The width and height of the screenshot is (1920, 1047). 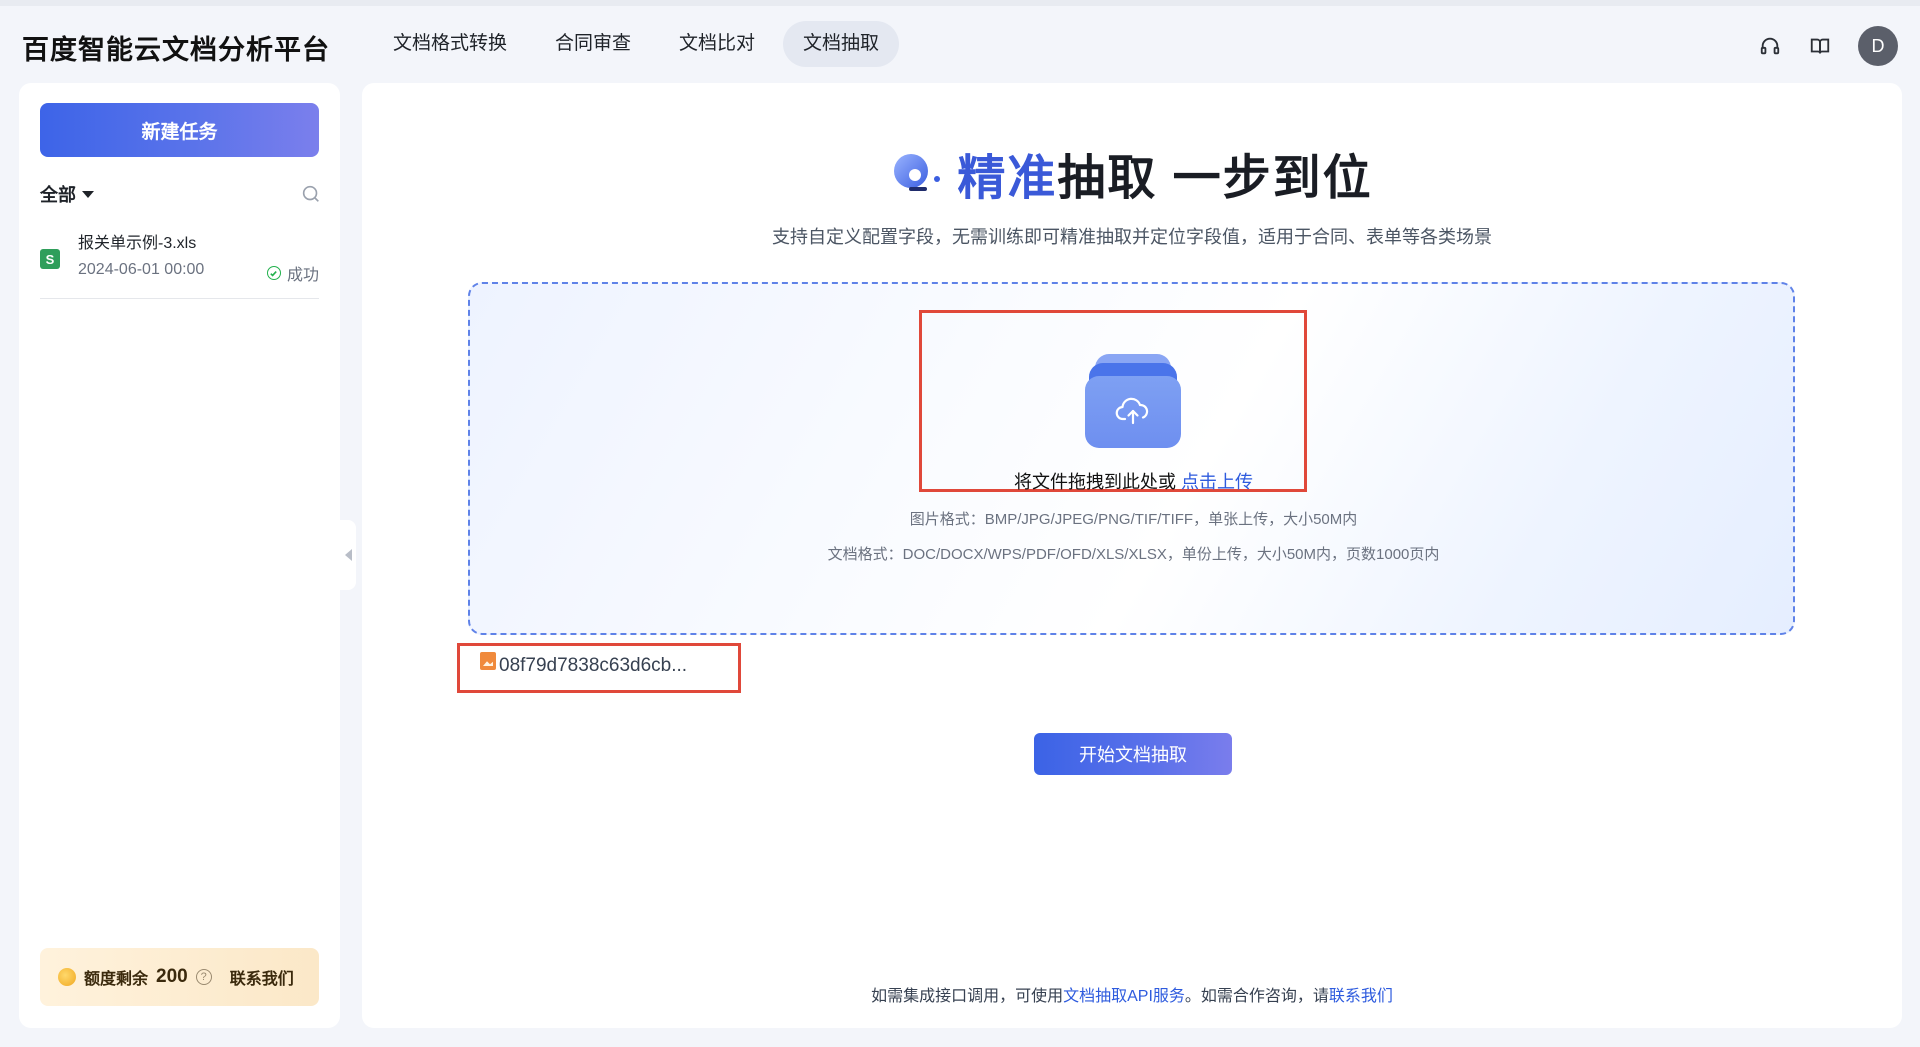 What do you see at coordinates (450, 44) in the screenshot?
I see `nav-doc-format-convert: 文档格式转换` at bounding box center [450, 44].